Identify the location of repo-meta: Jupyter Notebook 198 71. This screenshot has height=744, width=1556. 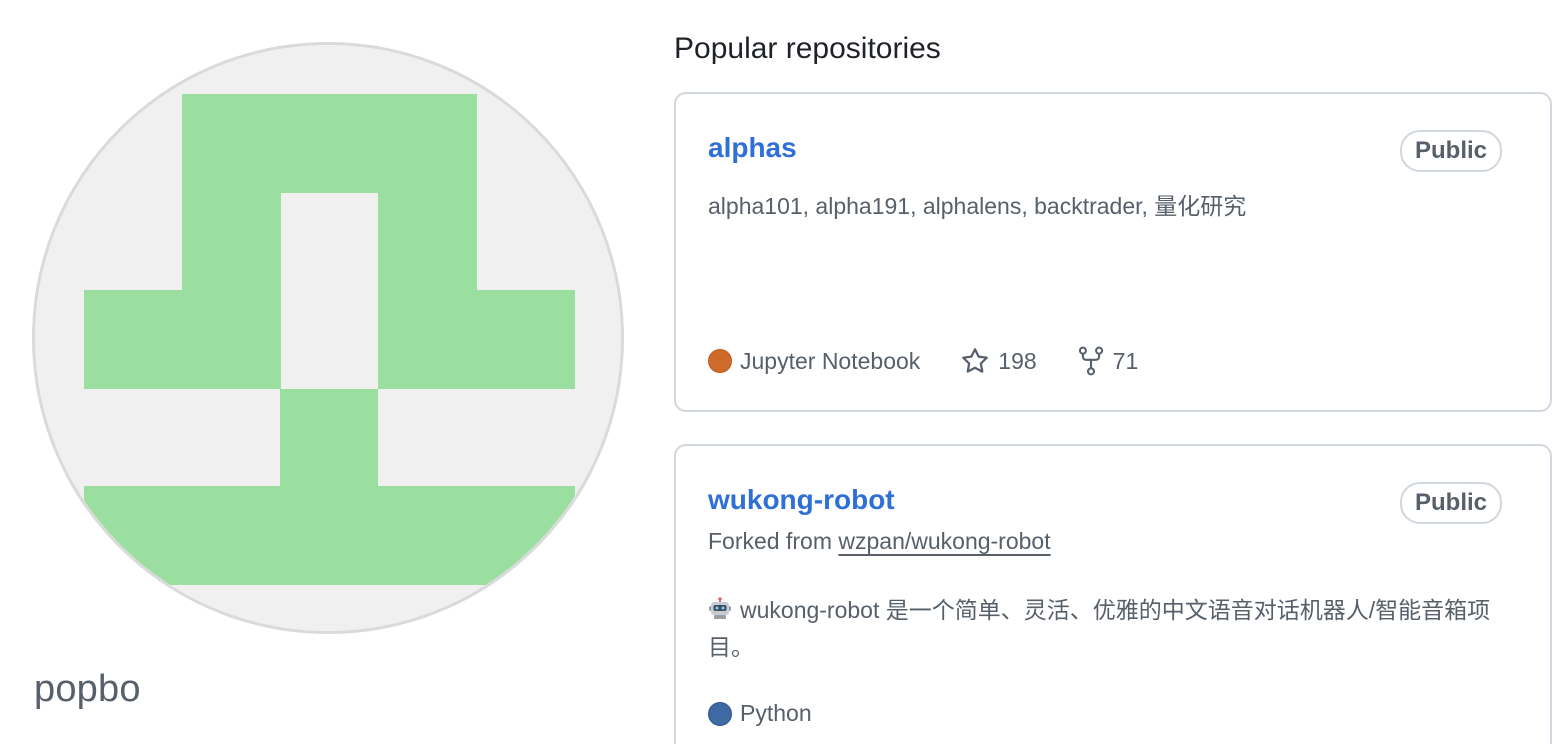
(943, 361).